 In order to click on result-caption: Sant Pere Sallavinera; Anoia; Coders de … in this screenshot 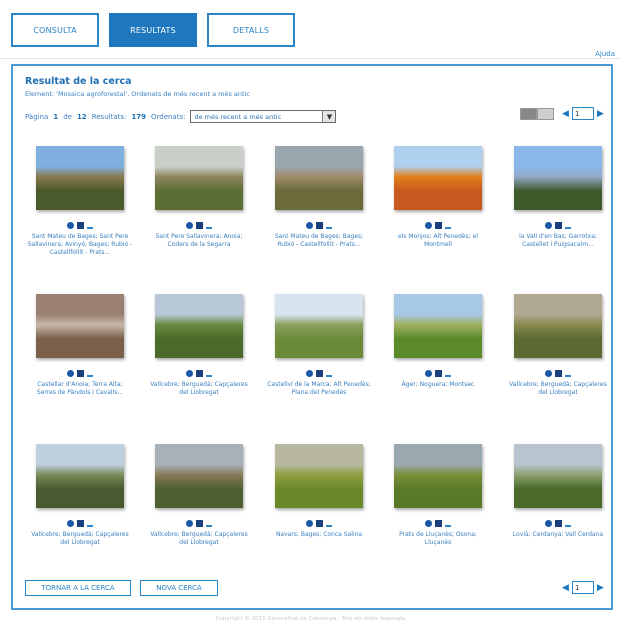, I will do `click(199, 241)`.